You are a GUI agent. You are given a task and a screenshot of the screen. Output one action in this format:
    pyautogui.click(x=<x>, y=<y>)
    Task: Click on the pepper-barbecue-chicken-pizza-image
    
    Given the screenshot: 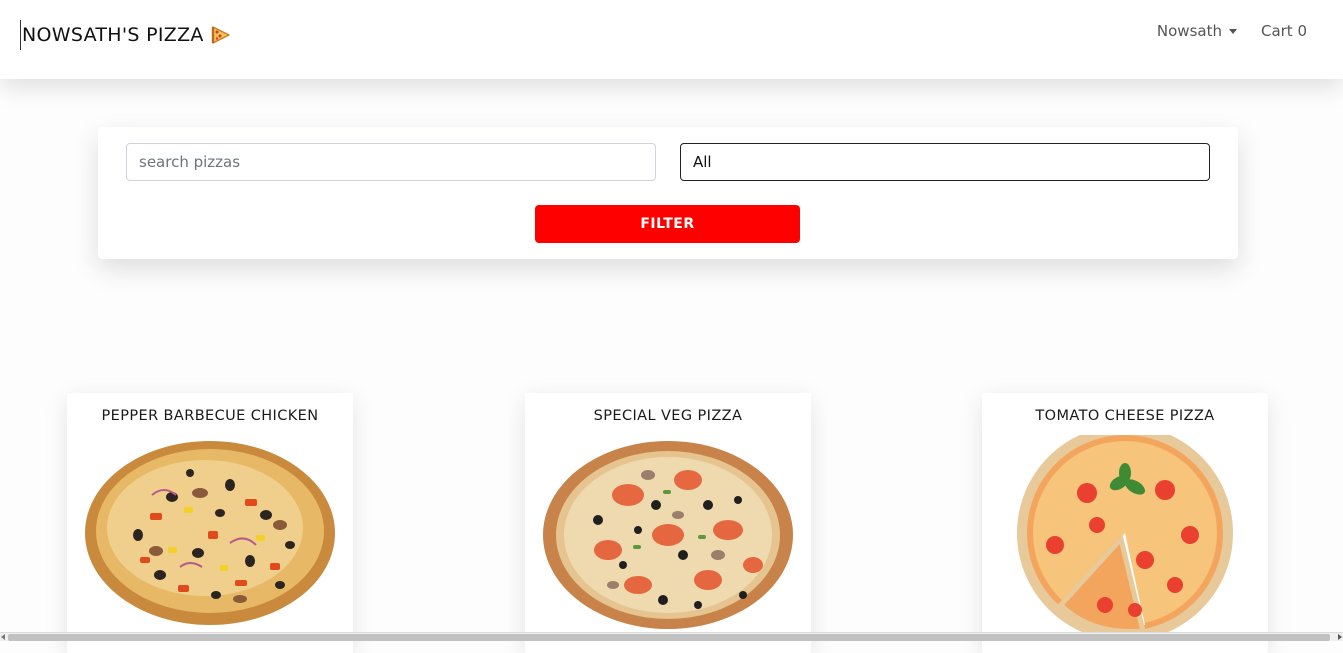 What is the action you would take?
    pyautogui.click(x=210, y=533)
    